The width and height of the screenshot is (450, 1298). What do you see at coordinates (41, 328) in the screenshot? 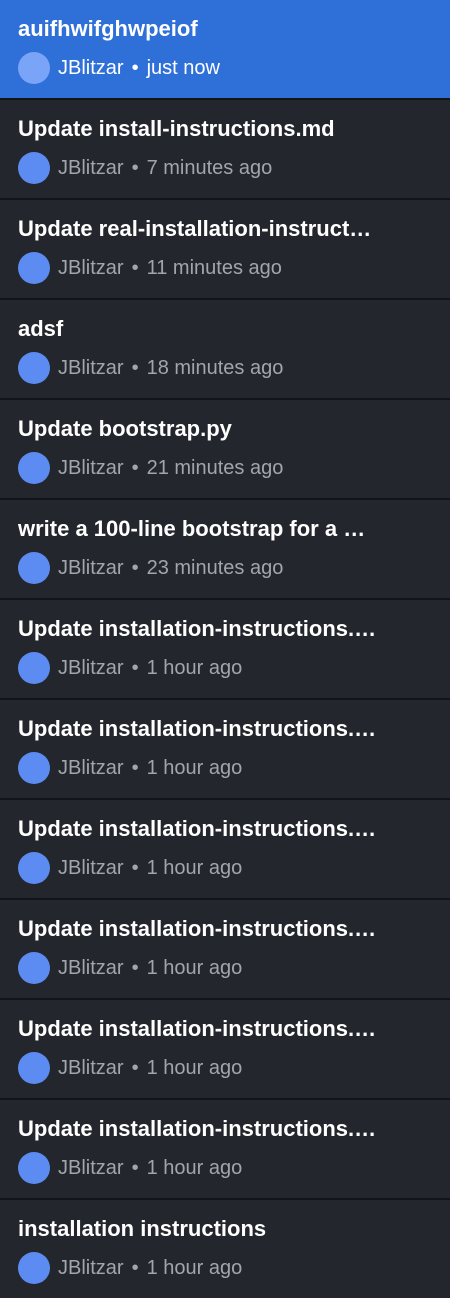
I see `commit-title: adsf` at bounding box center [41, 328].